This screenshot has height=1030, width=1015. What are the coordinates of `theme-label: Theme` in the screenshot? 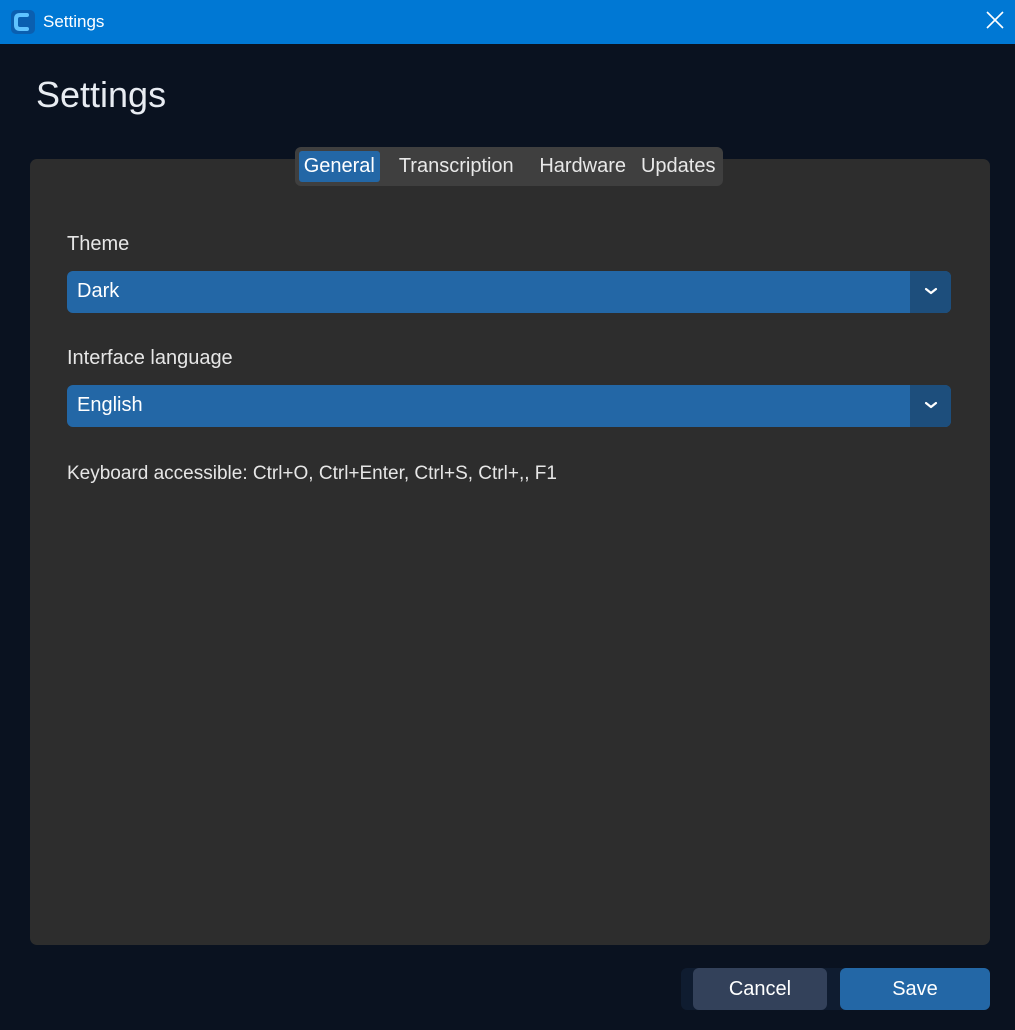 It's located at (98, 244).